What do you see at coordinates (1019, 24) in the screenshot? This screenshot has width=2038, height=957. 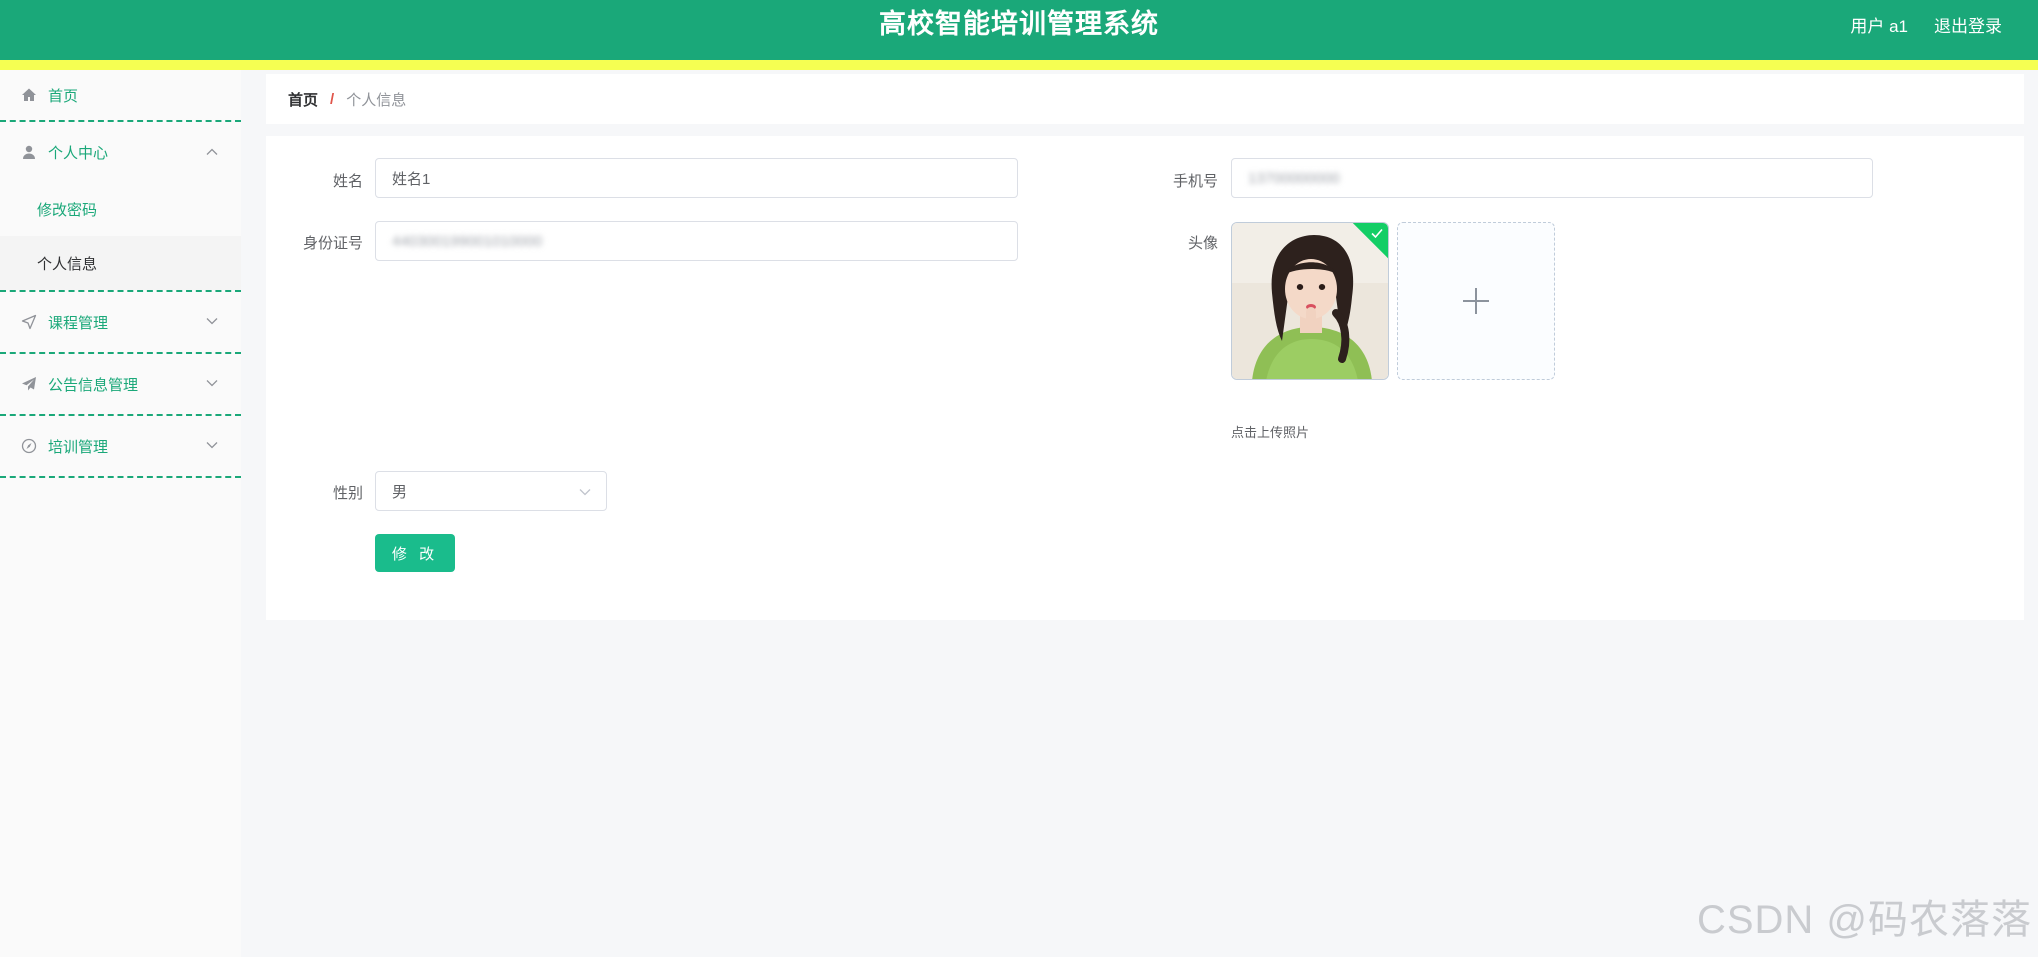 I see `app-title: 高校智能培训管理系统` at bounding box center [1019, 24].